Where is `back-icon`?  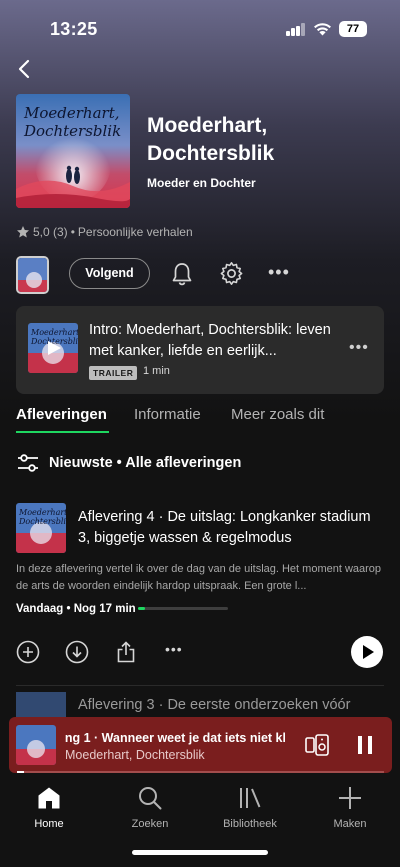
back-icon is located at coordinates (25, 69).